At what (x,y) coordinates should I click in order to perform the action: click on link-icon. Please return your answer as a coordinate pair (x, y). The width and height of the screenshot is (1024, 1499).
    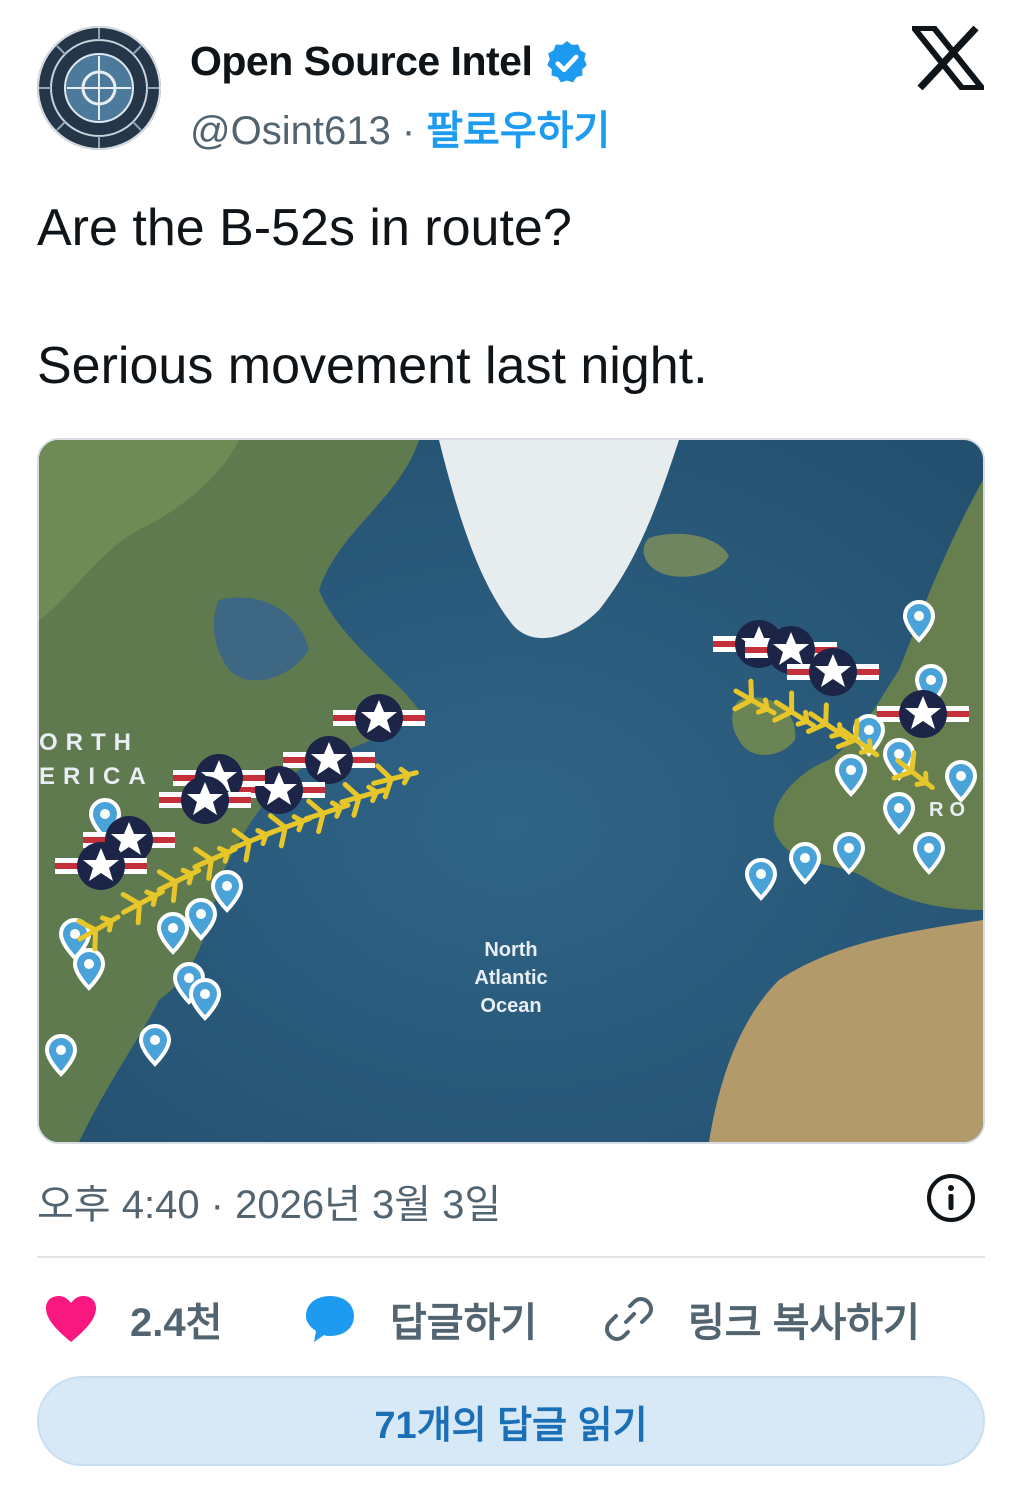
    Looking at the image, I should click on (629, 1319).